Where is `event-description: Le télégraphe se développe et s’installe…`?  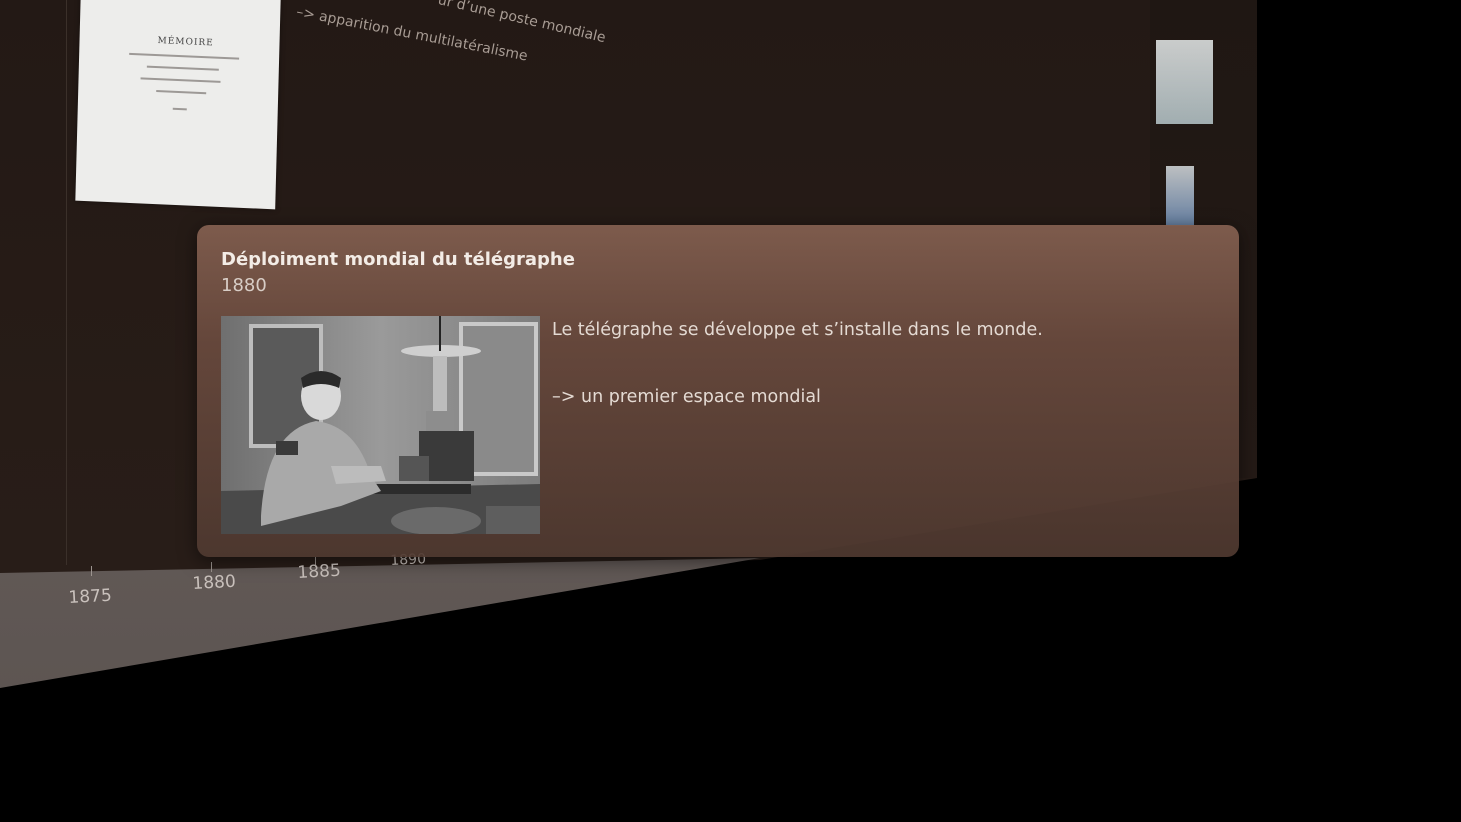 event-description: Le télégraphe se développe et s’installe… is located at coordinates (797, 330).